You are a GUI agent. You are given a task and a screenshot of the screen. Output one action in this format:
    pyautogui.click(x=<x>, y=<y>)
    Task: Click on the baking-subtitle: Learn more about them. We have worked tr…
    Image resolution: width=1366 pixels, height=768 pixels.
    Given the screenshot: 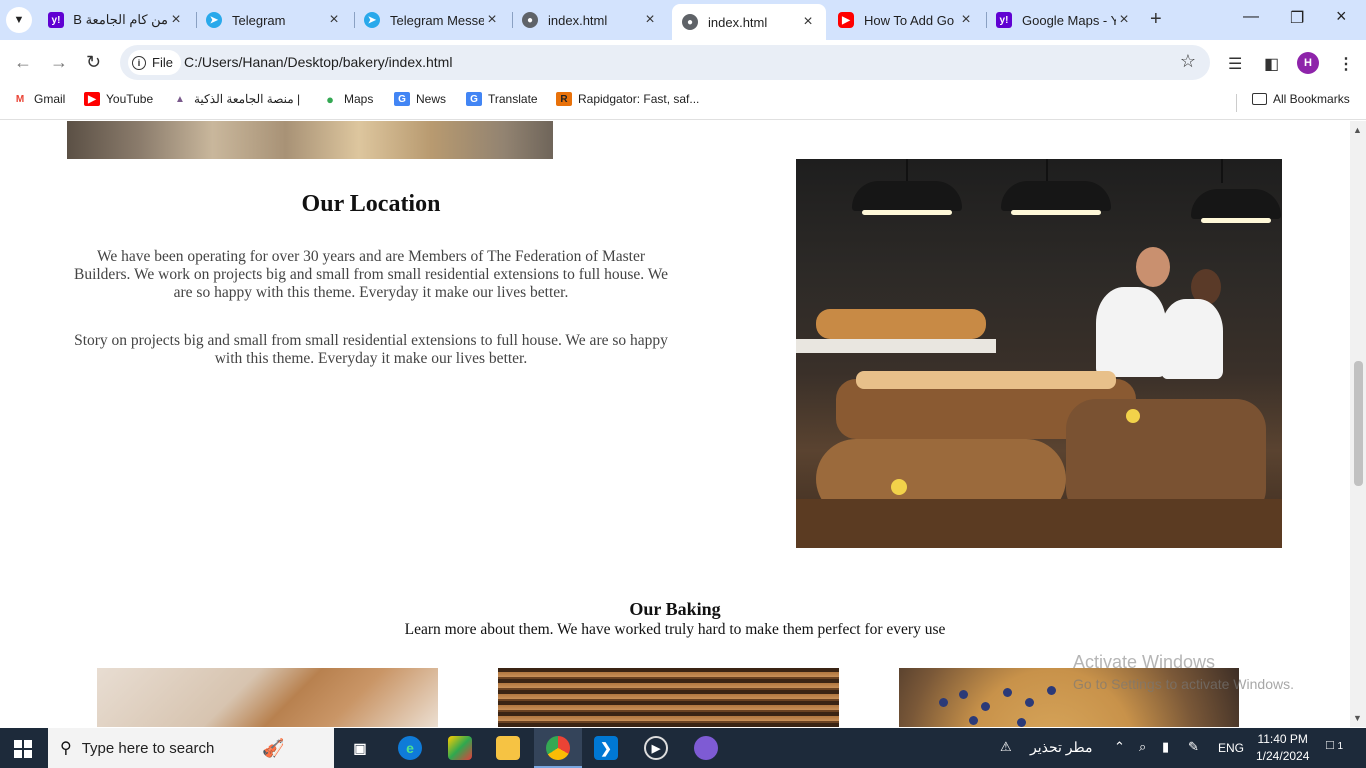 What is the action you would take?
    pyautogui.click(x=675, y=629)
    